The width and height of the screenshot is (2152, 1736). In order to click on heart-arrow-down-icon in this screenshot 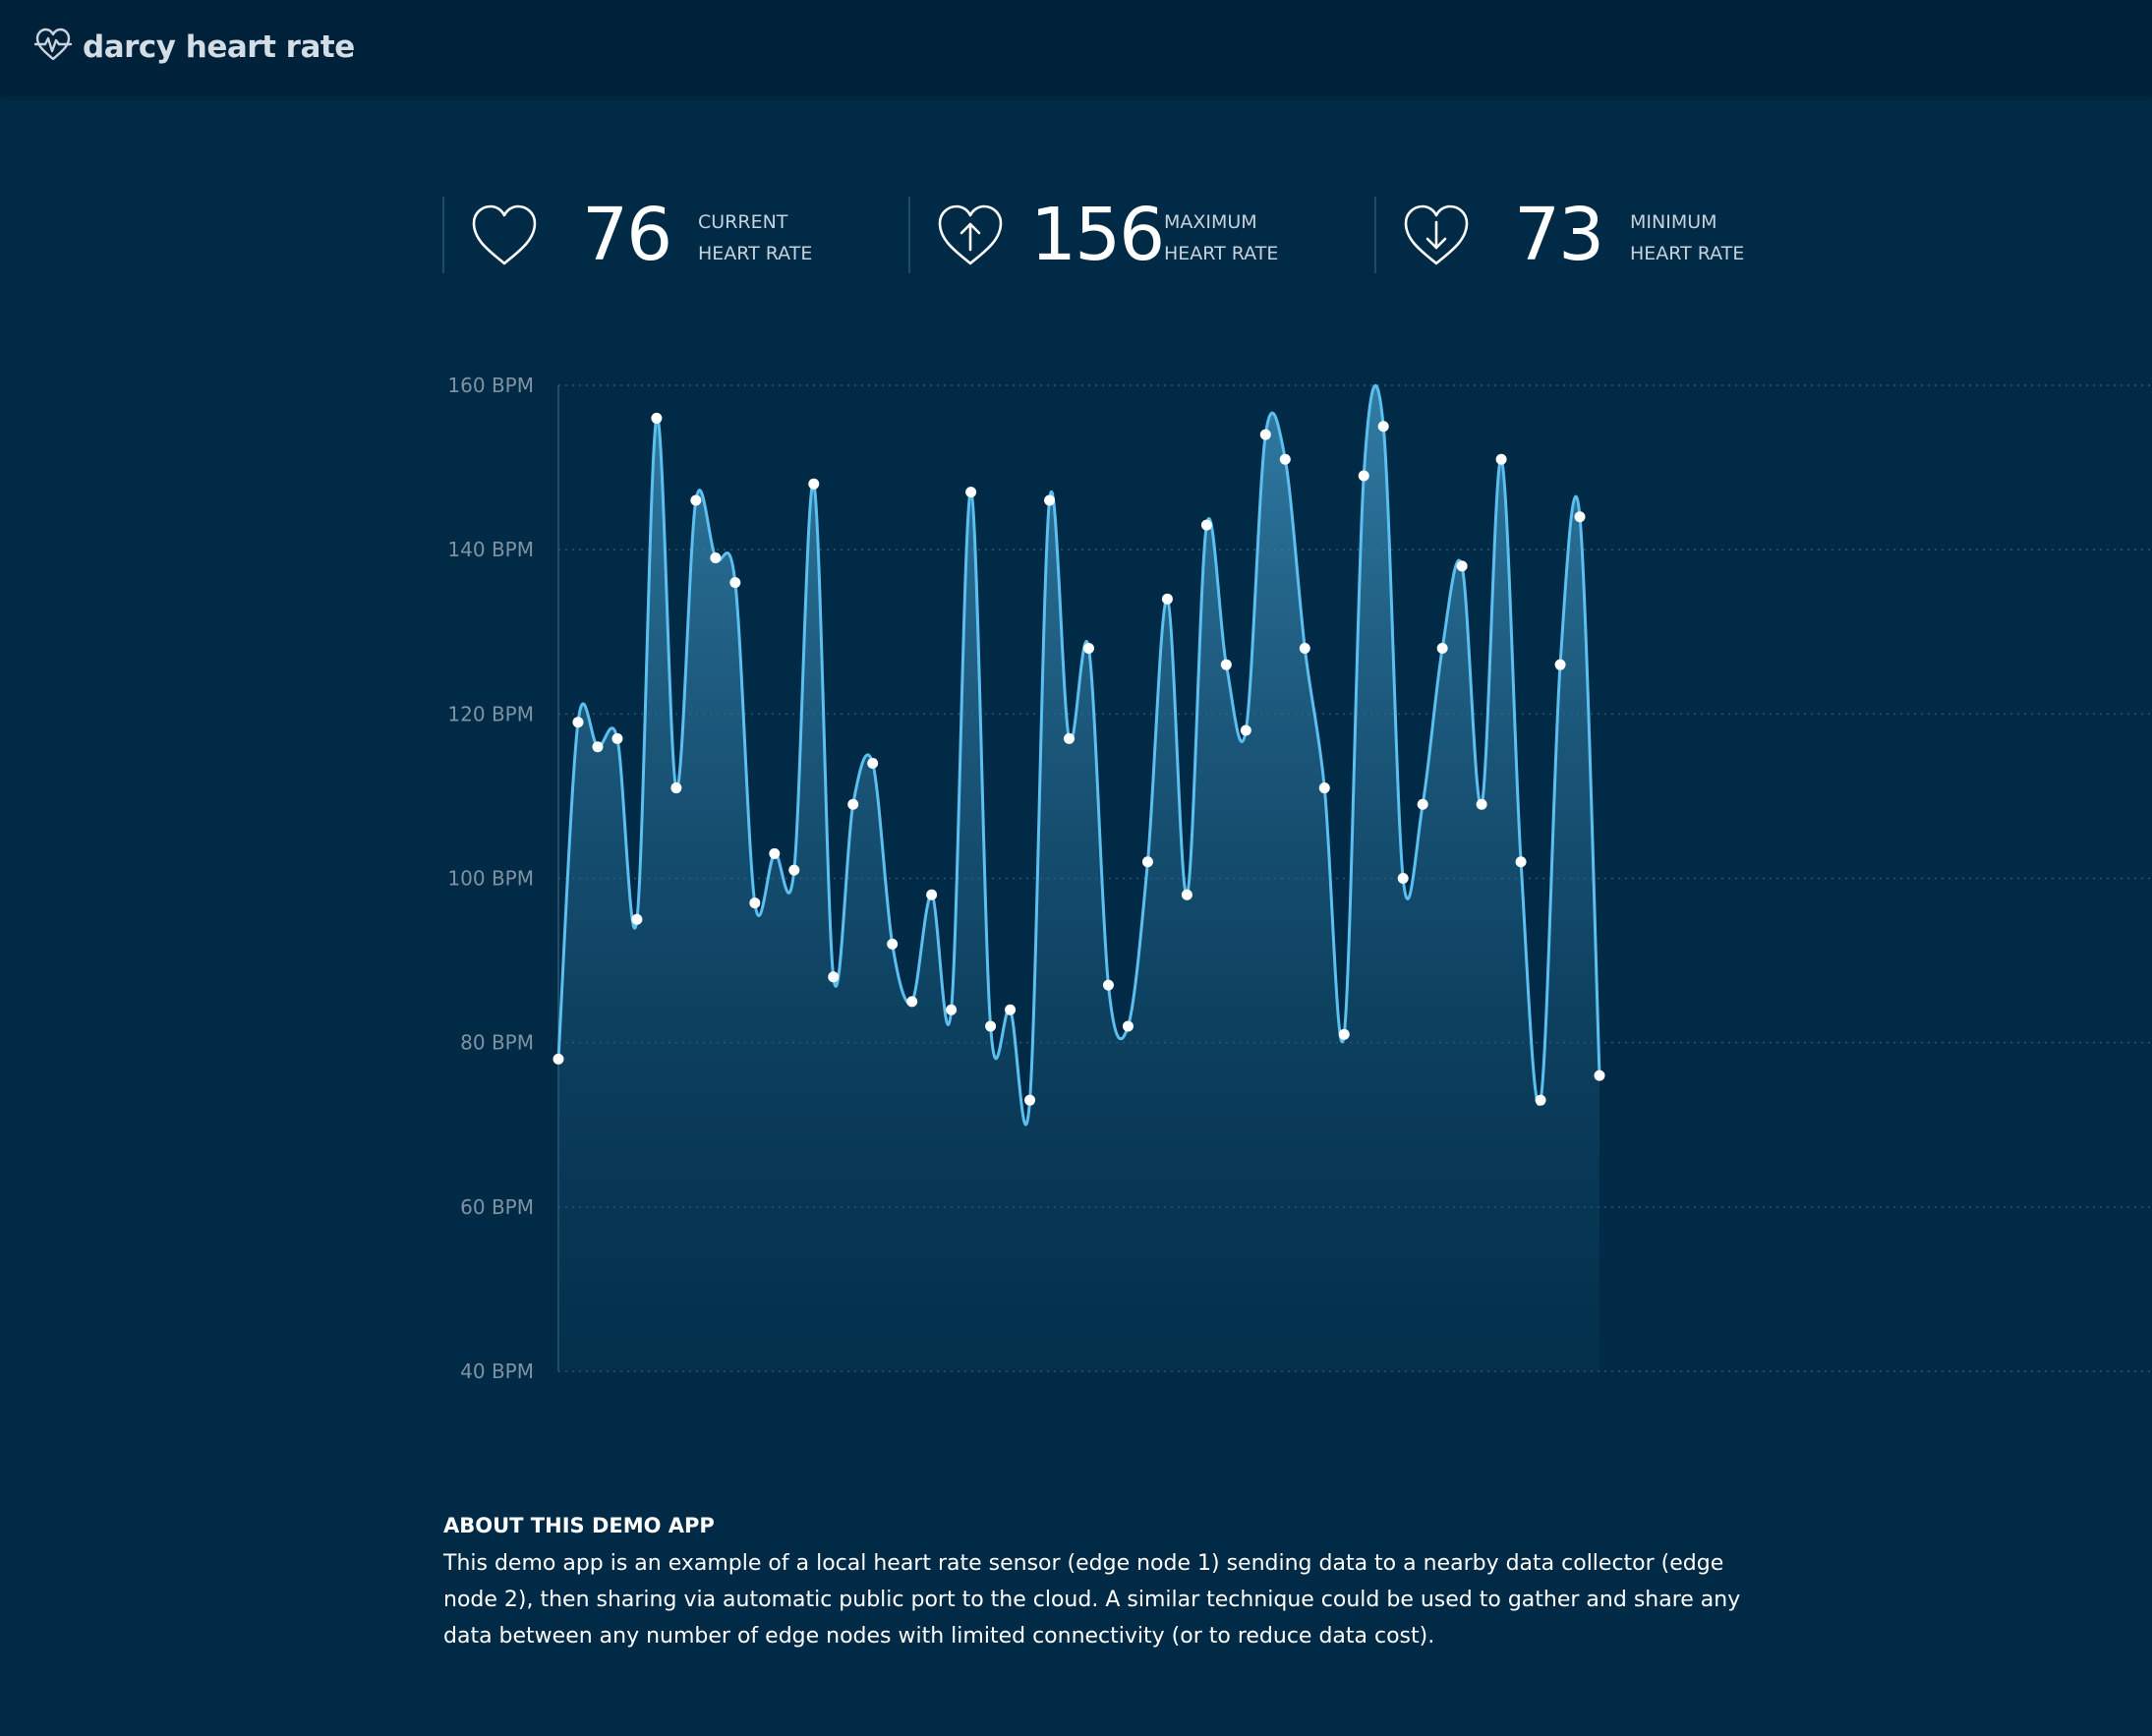, I will do `click(1436, 235)`.